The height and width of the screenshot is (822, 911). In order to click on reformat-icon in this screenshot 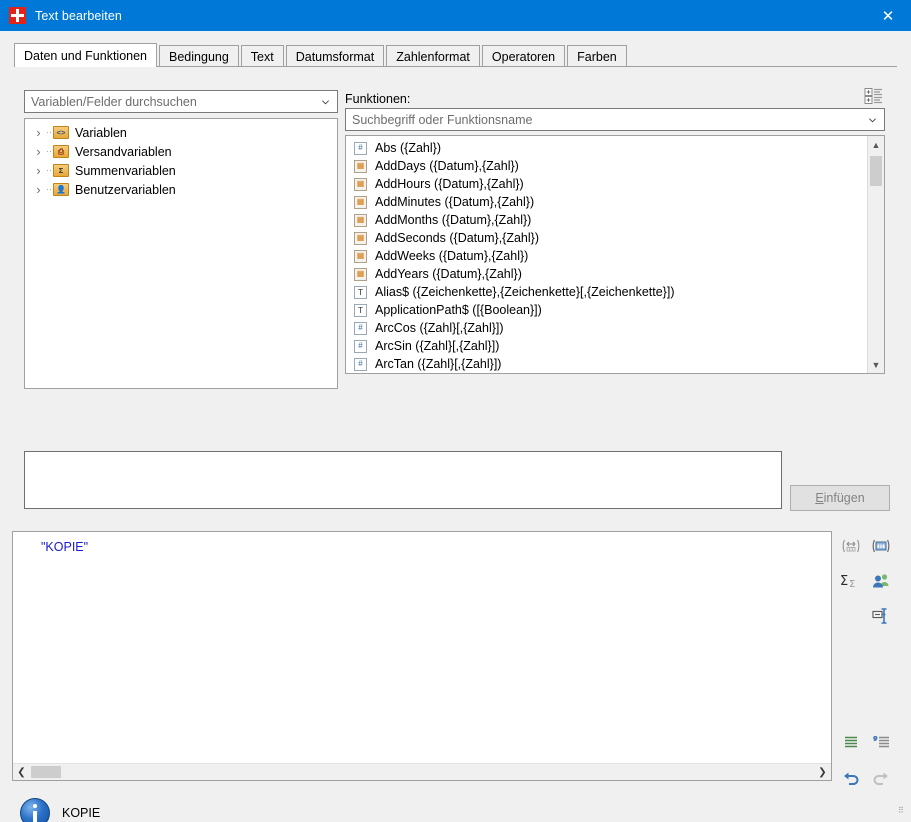, I will do `click(881, 742)`.